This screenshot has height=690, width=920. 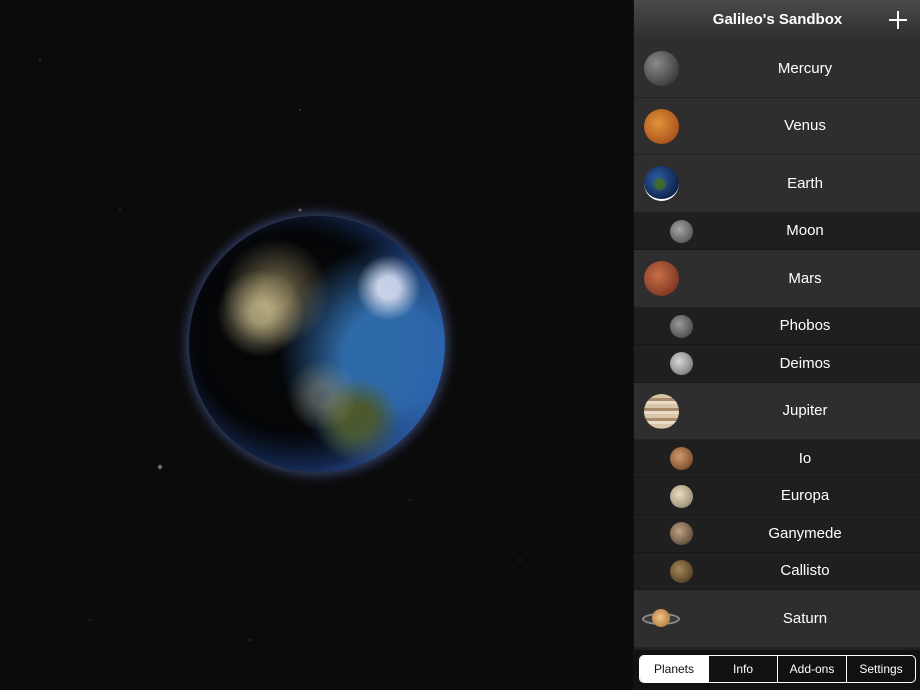 I want to click on tab-add-ons: Add-ons, so click(x=812, y=669).